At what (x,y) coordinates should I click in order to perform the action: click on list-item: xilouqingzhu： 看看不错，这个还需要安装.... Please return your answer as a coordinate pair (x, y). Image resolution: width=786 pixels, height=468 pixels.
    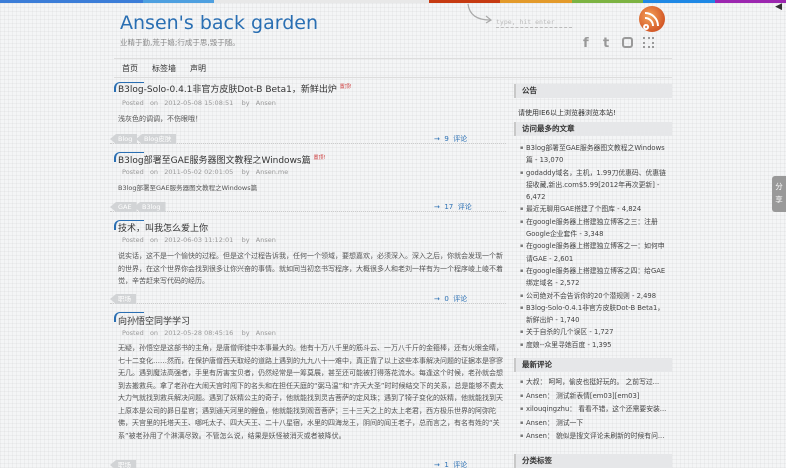
    Looking at the image, I should click on (595, 410).